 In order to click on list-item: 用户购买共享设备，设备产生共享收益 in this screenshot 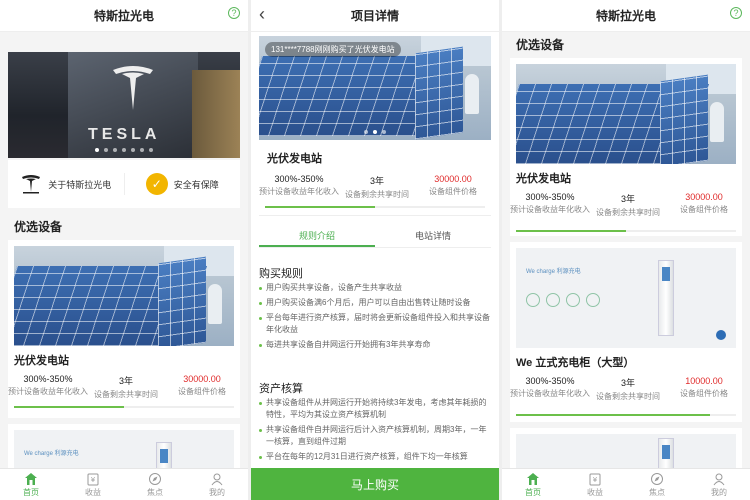, I will do `click(376, 288)`.